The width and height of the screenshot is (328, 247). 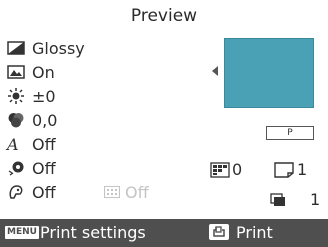 I want to click on print-label: Print, so click(x=254, y=232).